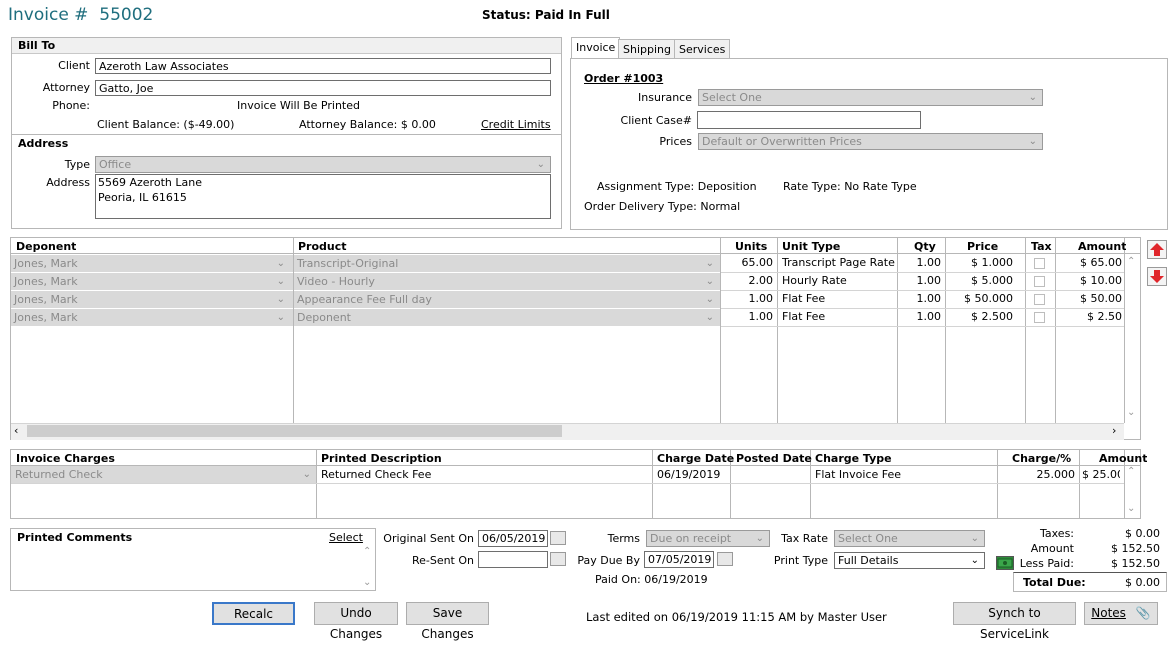 The width and height of the screenshot is (1172, 645). What do you see at coordinates (1157, 249) in the screenshot?
I see `move-up-button` at bounding box center [1157, 249].